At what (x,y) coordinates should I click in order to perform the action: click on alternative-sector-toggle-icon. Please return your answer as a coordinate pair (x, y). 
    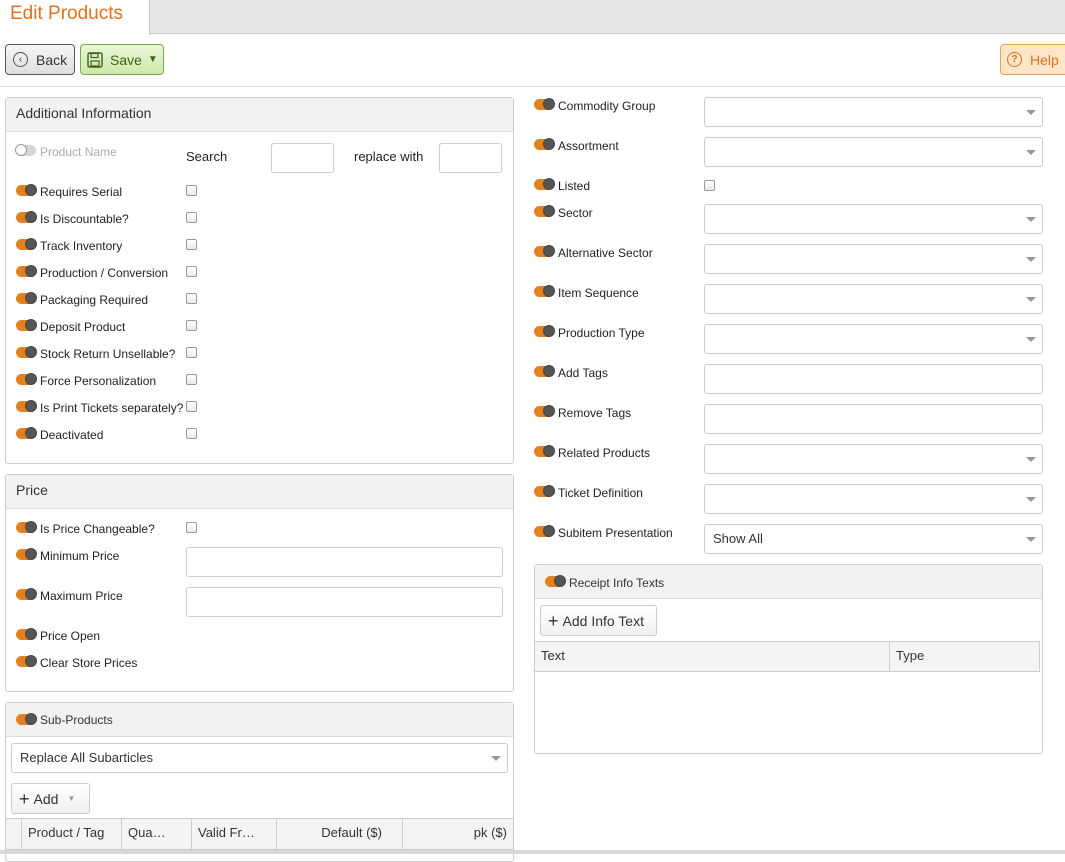
    Looking at the image, I should click on (544, 251).